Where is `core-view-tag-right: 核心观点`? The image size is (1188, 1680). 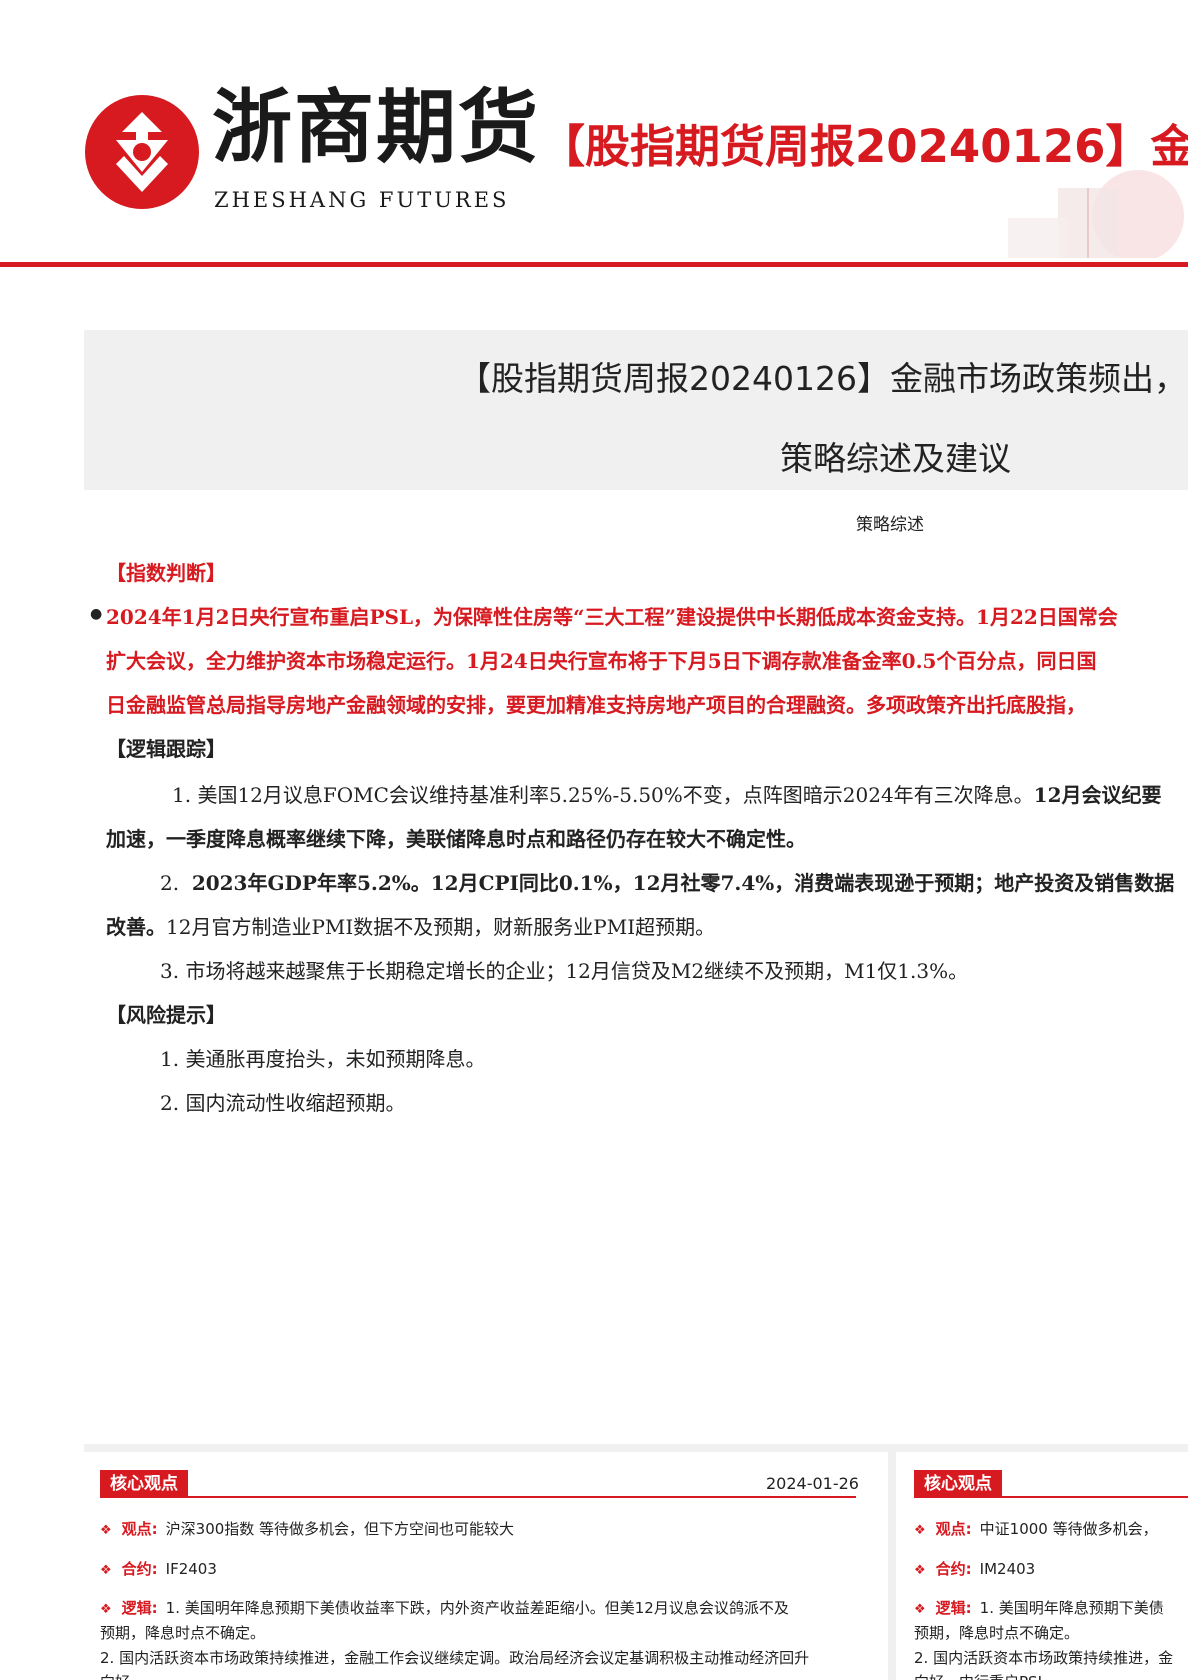
core-view-tag-right: 核心观点 is located at coordinates (958, 1484).